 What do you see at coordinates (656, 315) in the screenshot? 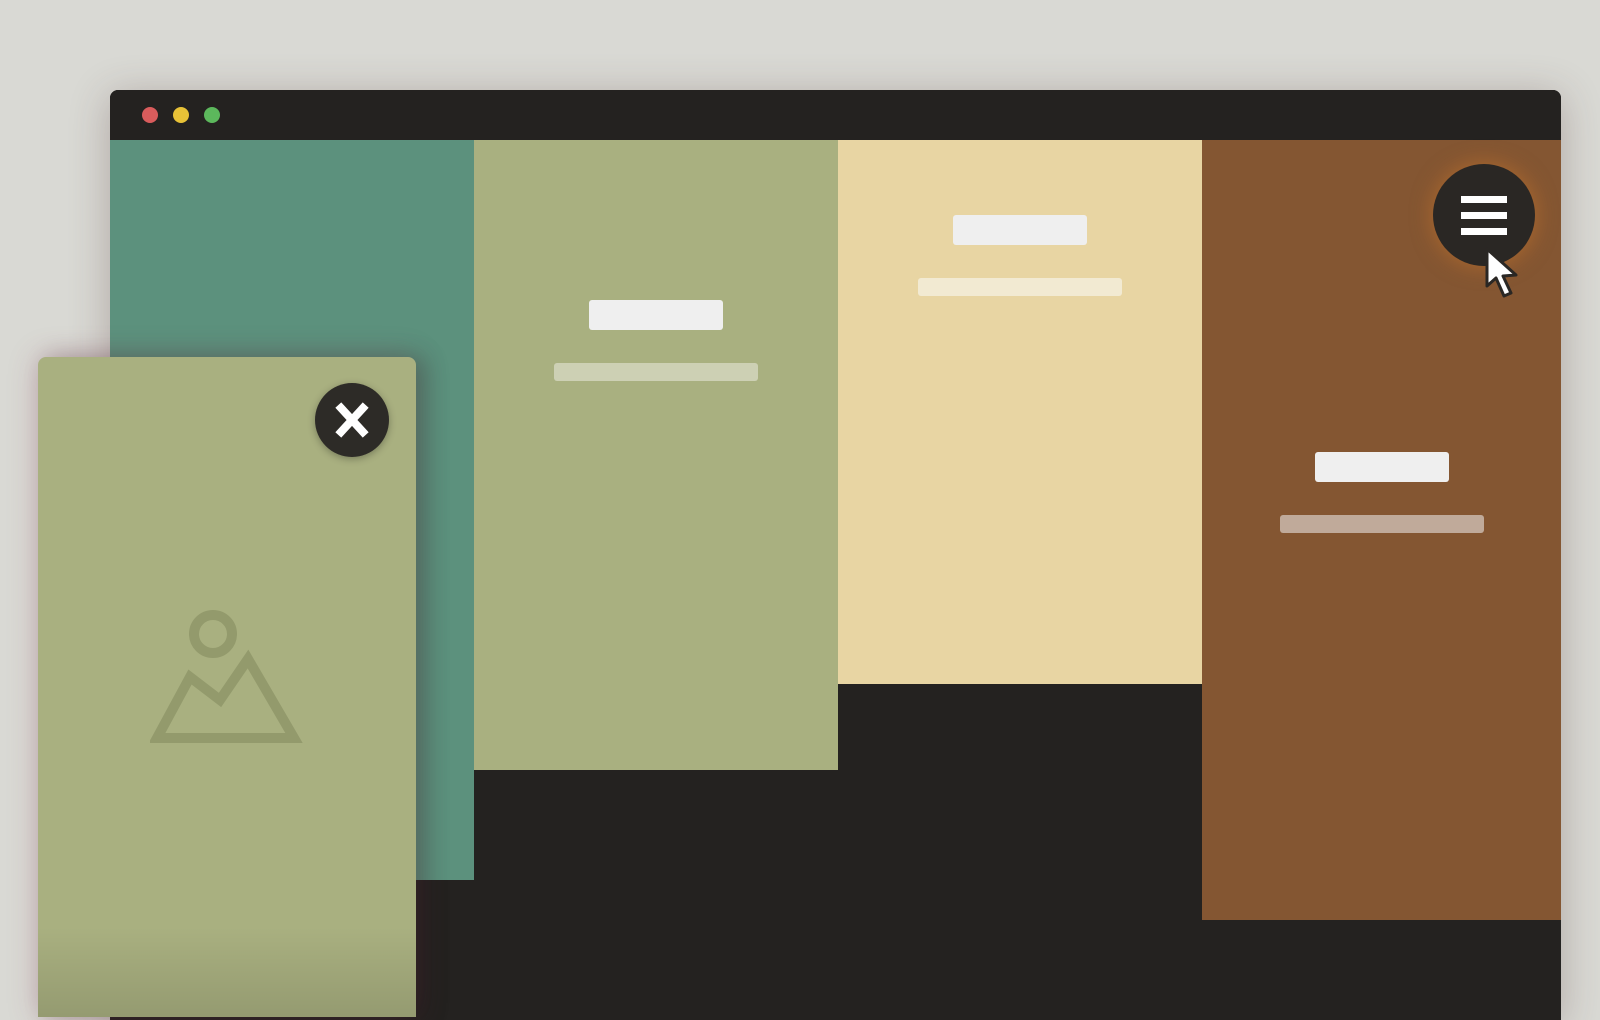
I see `panel-olive-title-placeholder` at bounding box center [656, 315].